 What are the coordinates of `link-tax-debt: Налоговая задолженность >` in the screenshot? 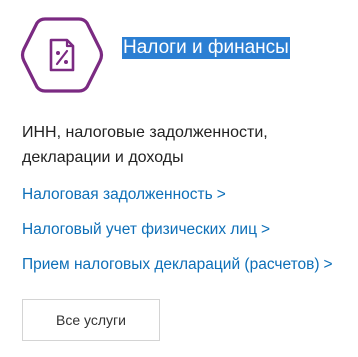 It's located at (124, 195).